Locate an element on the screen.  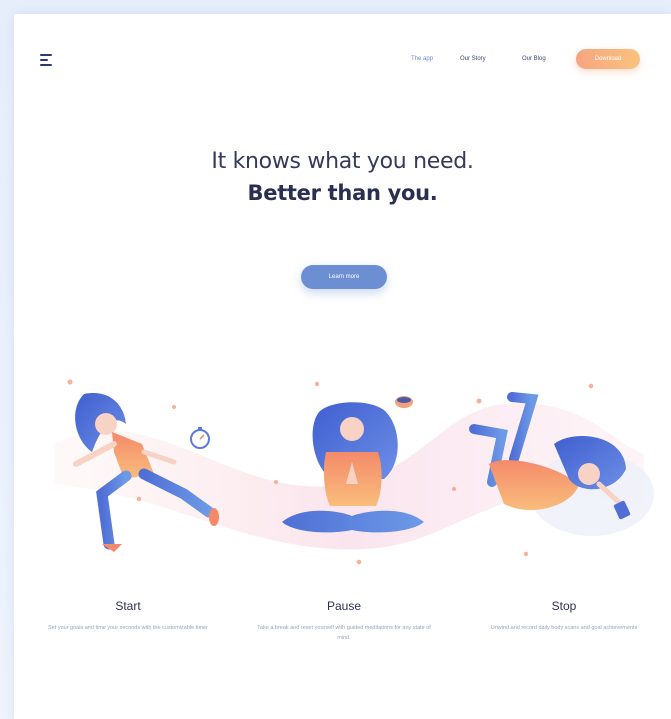
download-button: Download is located at coordinates (608, 59).